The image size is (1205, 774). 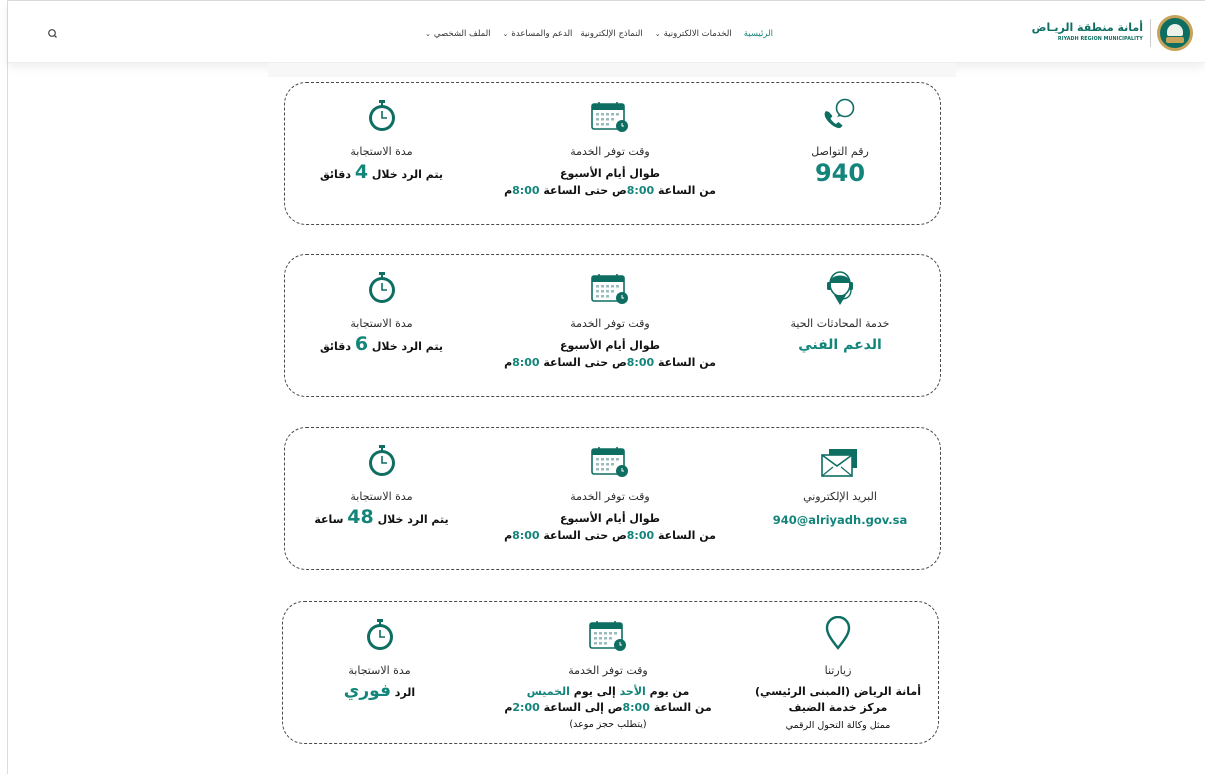 I want to click on agent-headset-icon, so click(x=840, y=291).